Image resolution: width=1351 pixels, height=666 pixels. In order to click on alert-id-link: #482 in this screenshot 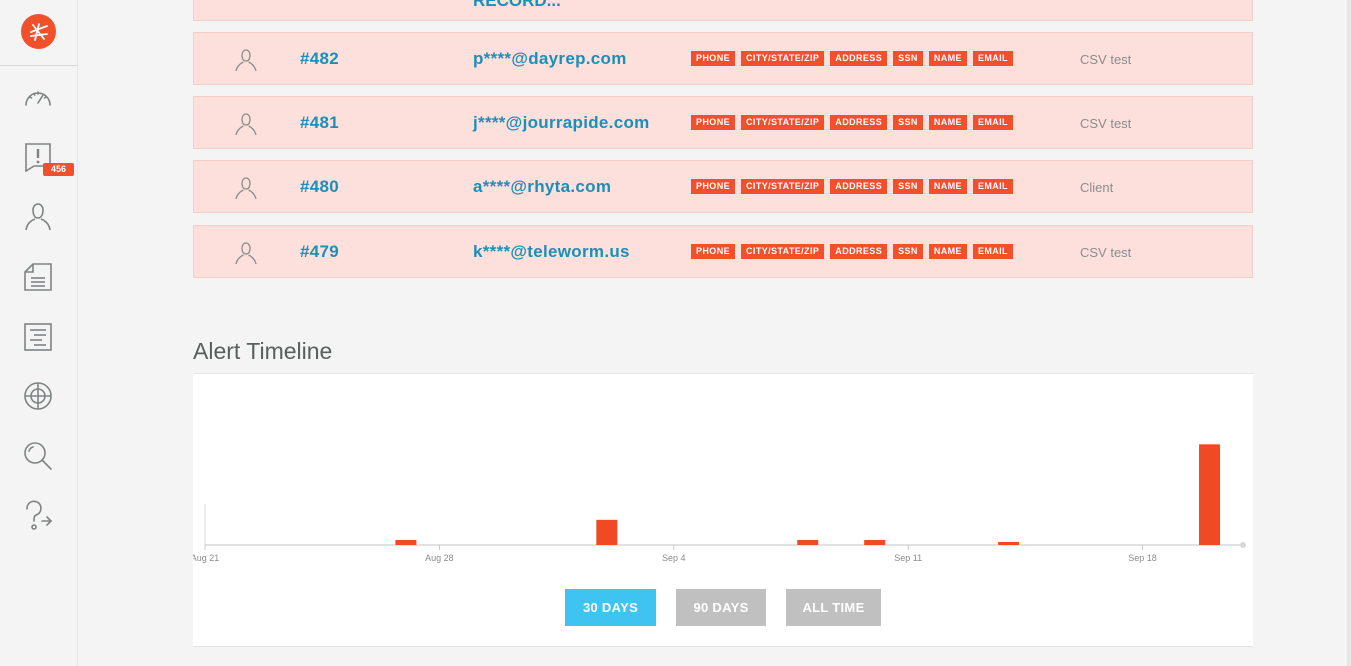, I will do `click(319, 59)`.